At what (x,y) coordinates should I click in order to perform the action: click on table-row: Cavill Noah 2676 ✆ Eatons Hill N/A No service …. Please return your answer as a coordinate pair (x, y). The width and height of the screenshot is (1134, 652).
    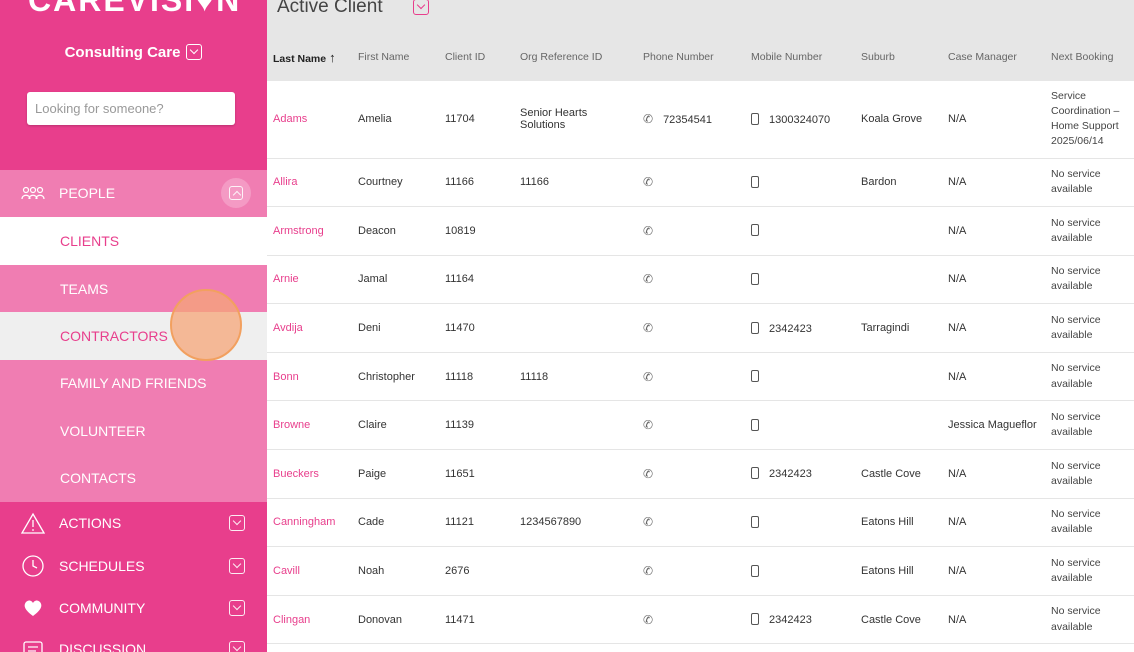
    Looking at the image, I should click on (700, 571).